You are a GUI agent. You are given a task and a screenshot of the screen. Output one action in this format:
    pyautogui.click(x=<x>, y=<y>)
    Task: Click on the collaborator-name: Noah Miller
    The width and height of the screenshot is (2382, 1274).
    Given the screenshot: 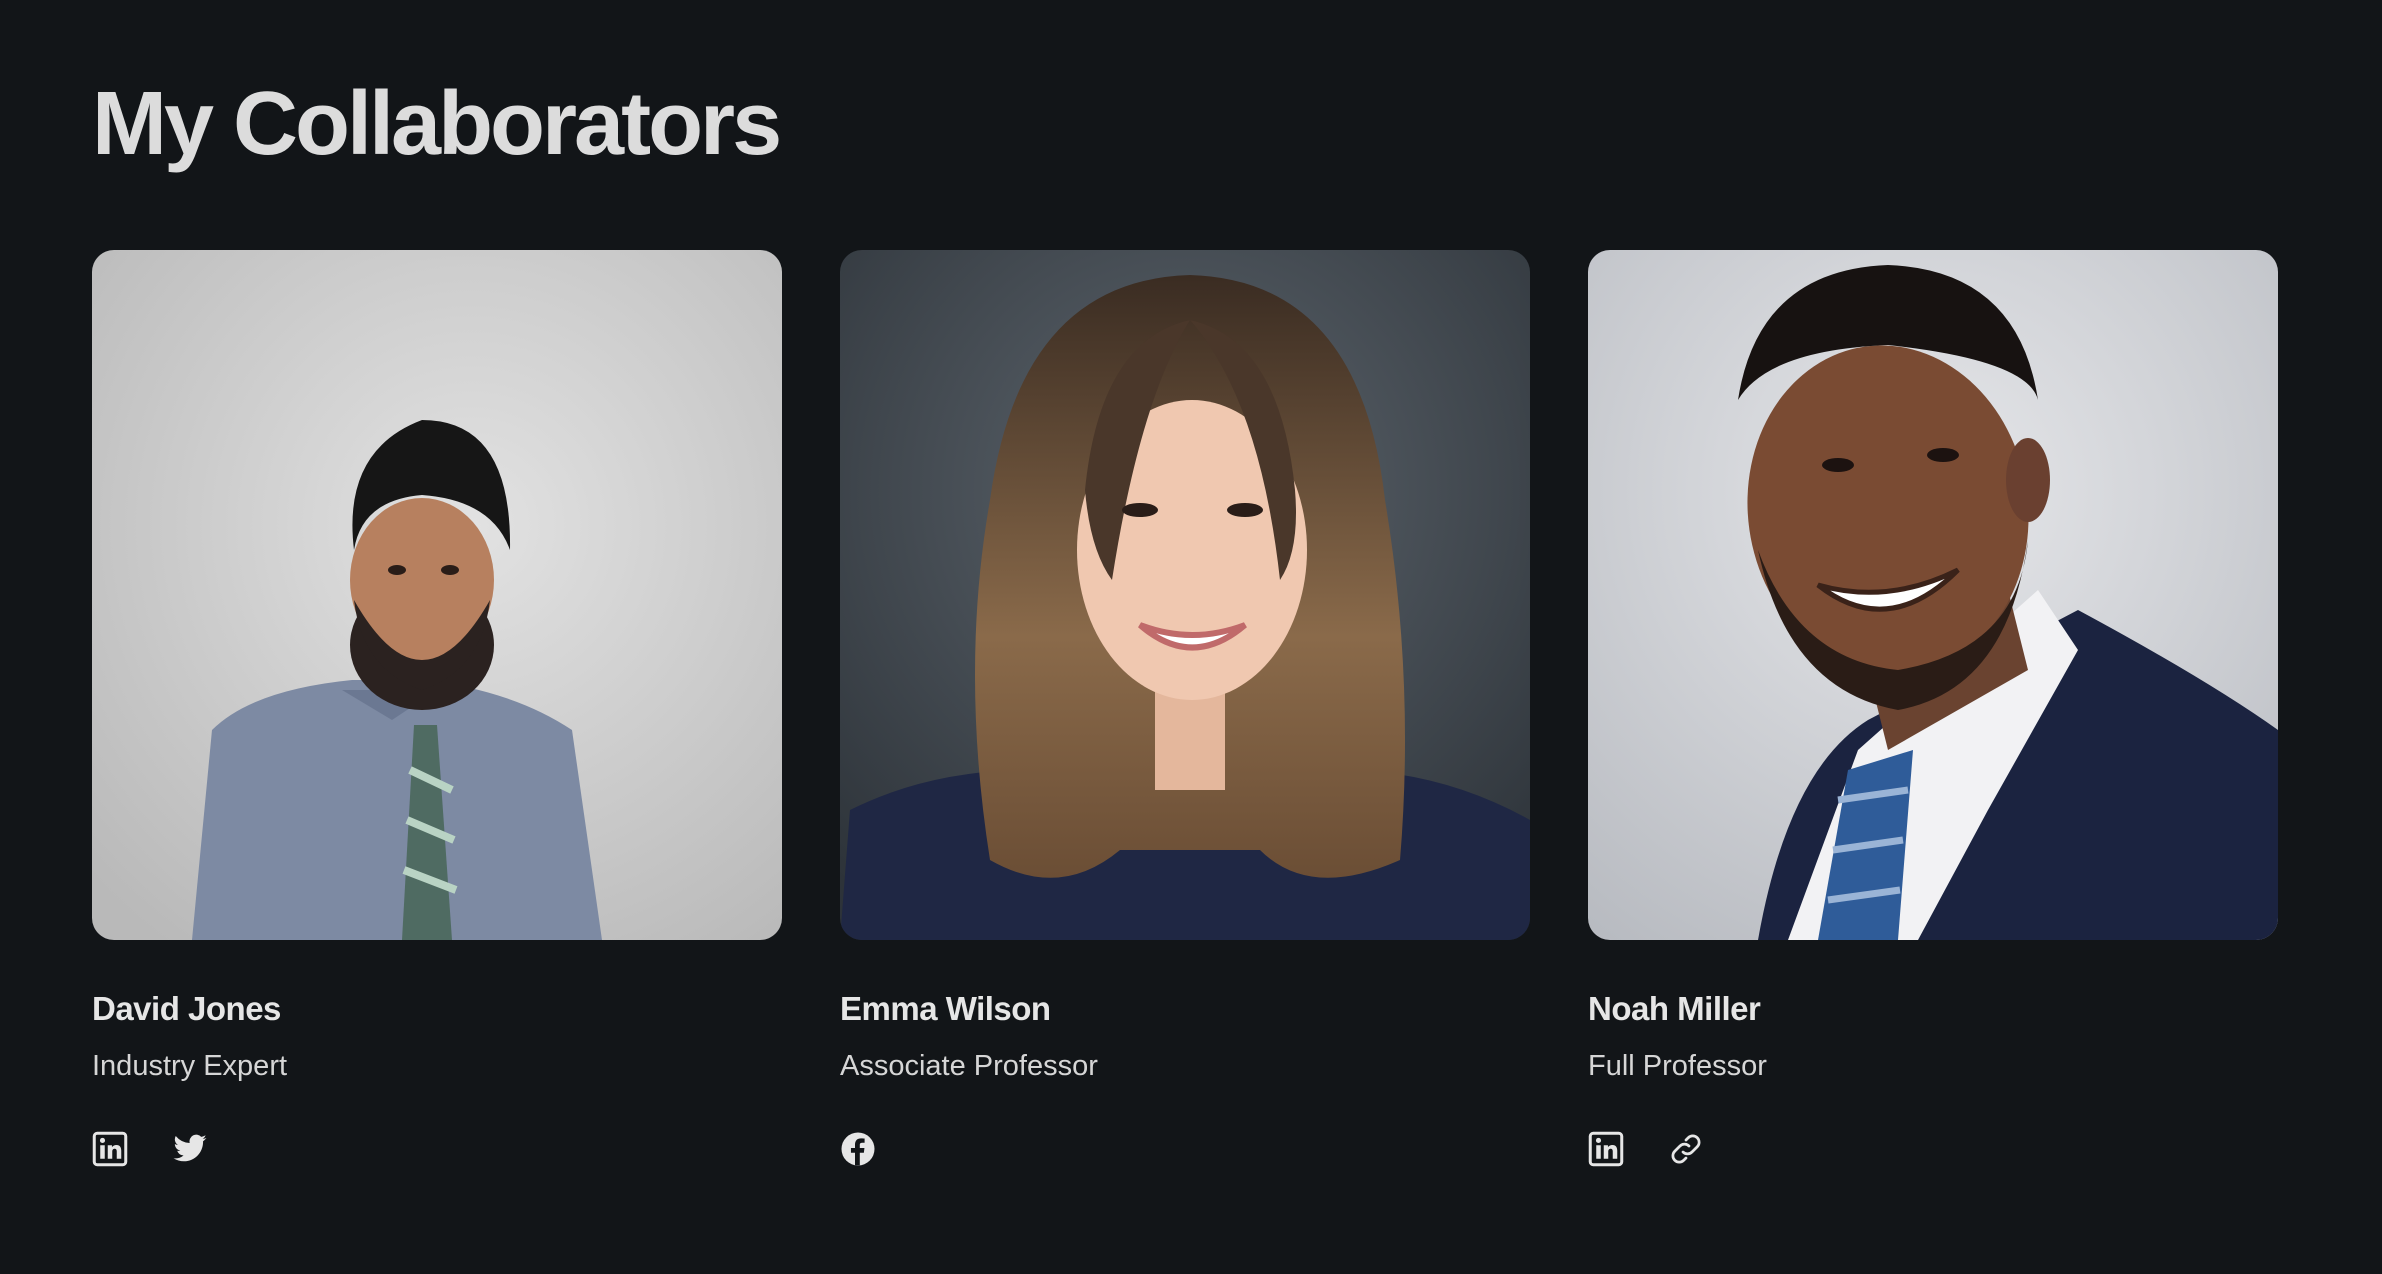 What is the action you would take?
    pyautogui.click(x=1674, y=1008)
    